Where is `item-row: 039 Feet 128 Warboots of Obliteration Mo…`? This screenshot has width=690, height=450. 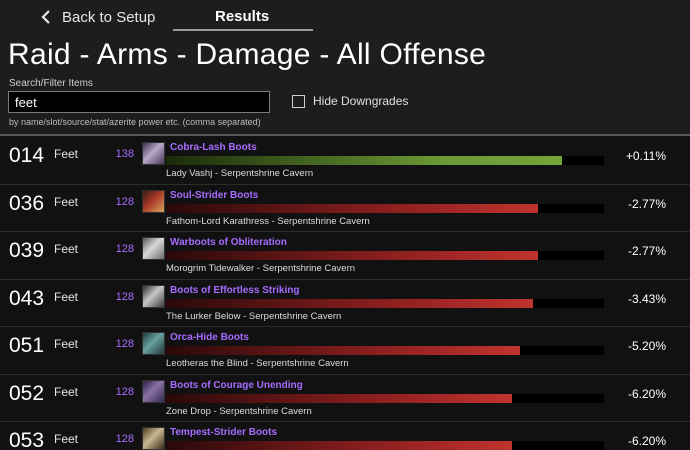
item-row: 039 Feet 128 Warboots of Obliteration Mo… is located at coordinates (345, 256).